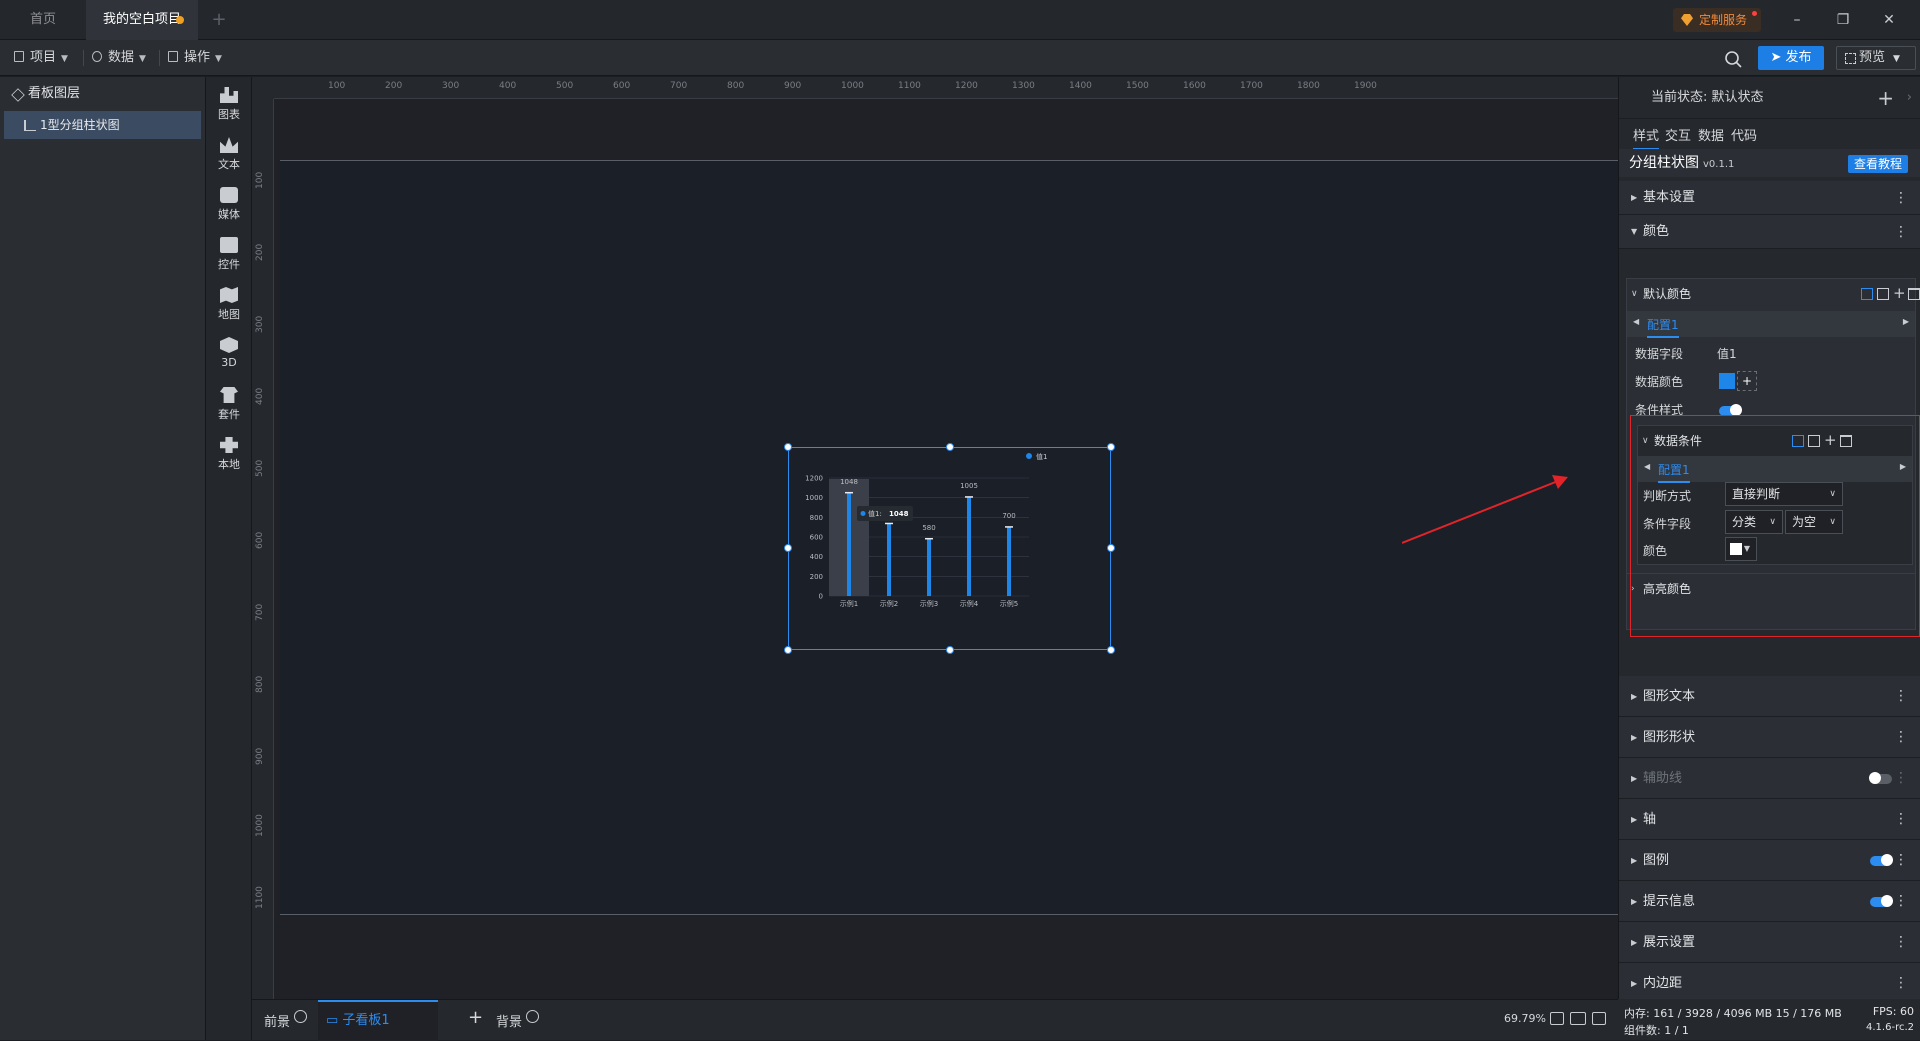  Describe the element at coordinates (41, 58) in the screenshot. I see `menu-project: 项目 ▼` at that location.